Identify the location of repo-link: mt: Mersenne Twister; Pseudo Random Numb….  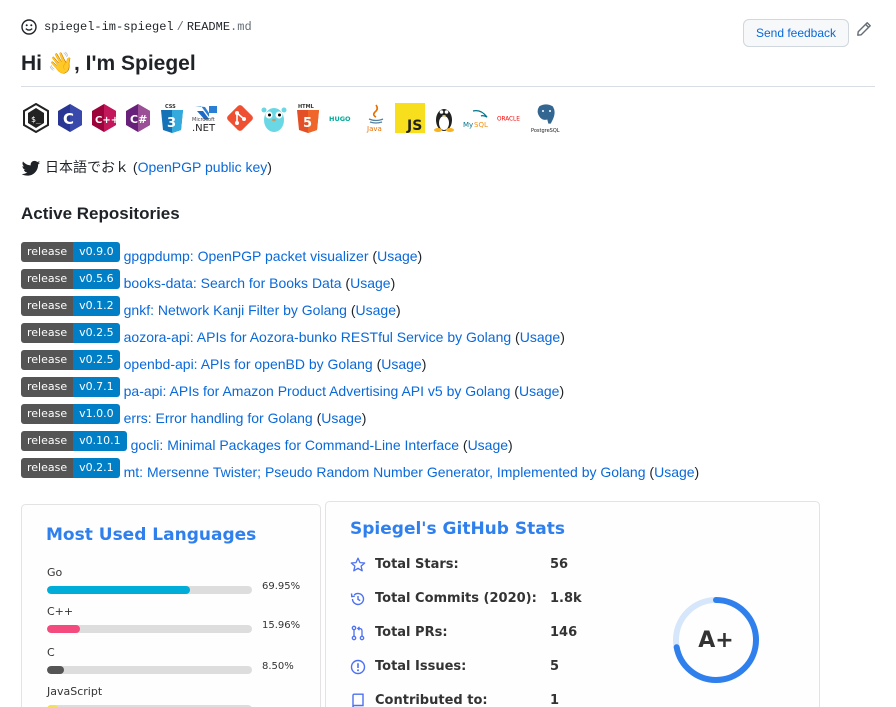
(385, 472).